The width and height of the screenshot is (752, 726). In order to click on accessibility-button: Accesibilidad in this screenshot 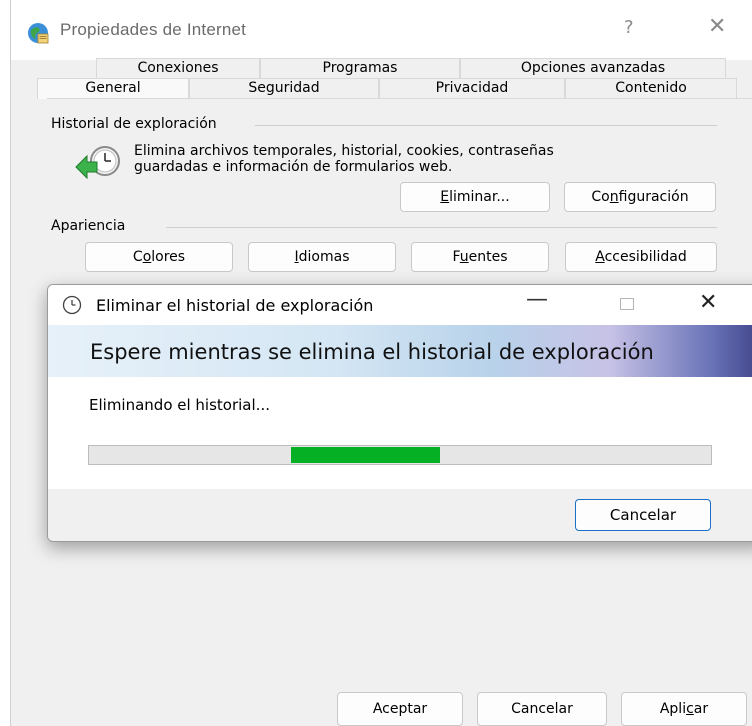, I will do `click(641, 257)`.